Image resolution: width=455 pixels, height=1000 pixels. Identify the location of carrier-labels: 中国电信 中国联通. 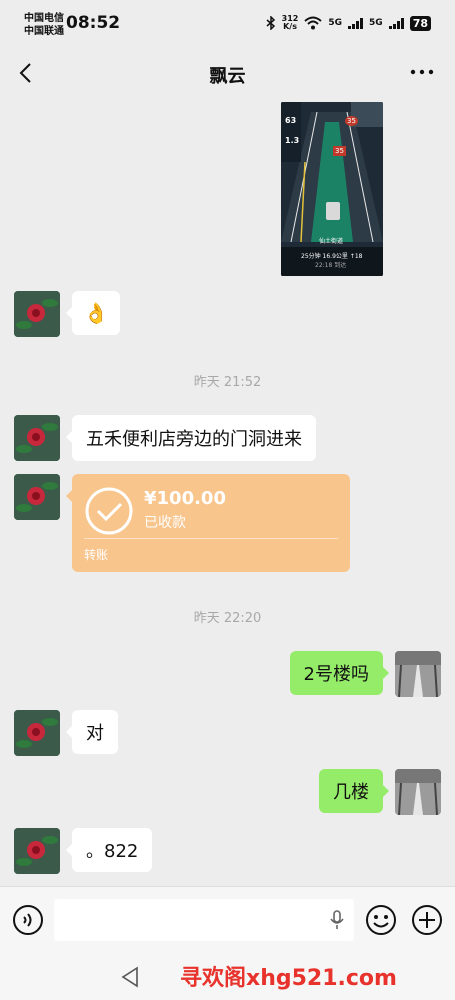
(44, 25).